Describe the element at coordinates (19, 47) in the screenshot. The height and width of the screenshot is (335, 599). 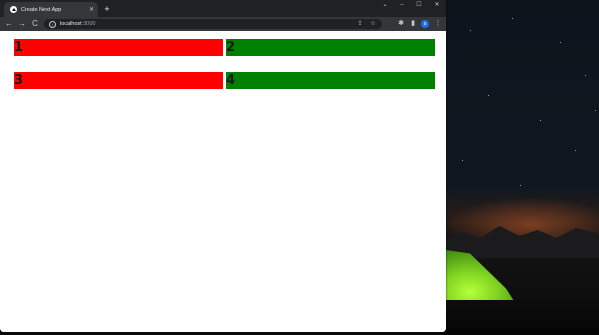
I see `box-label: 1` at that location.